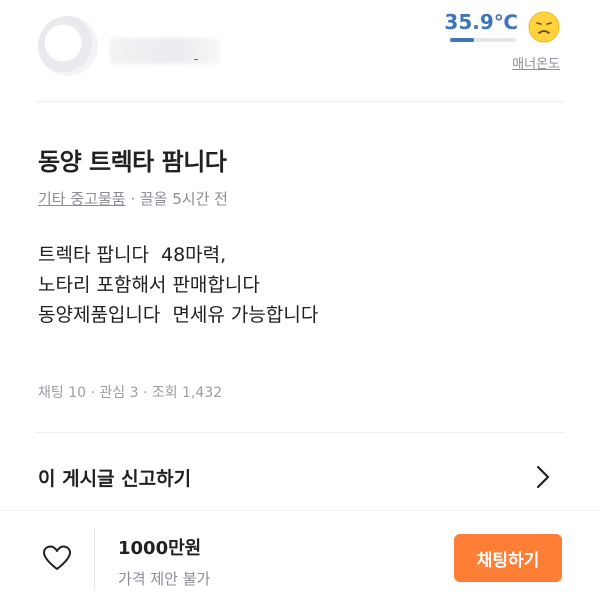 Image resolution: width=600 pixels, height=602 pixels. What do you see at coordinates (196, 59) in the screenshot?
I see `seller-name-fragment: -` at bounding box center [196, 59].